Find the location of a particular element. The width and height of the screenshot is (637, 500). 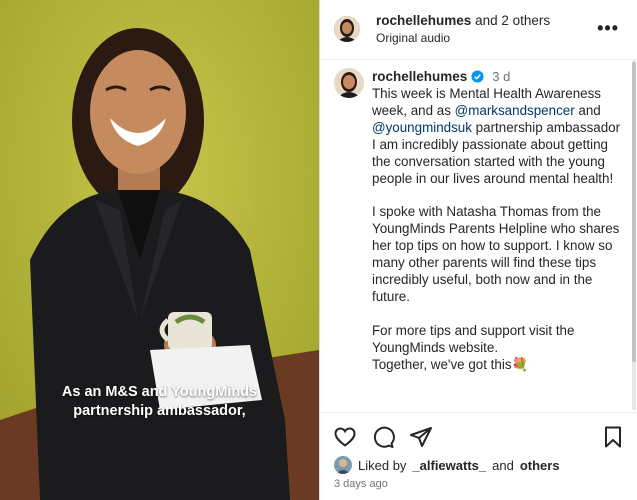

likes-others-link: others is located at coordinates (540, 465).